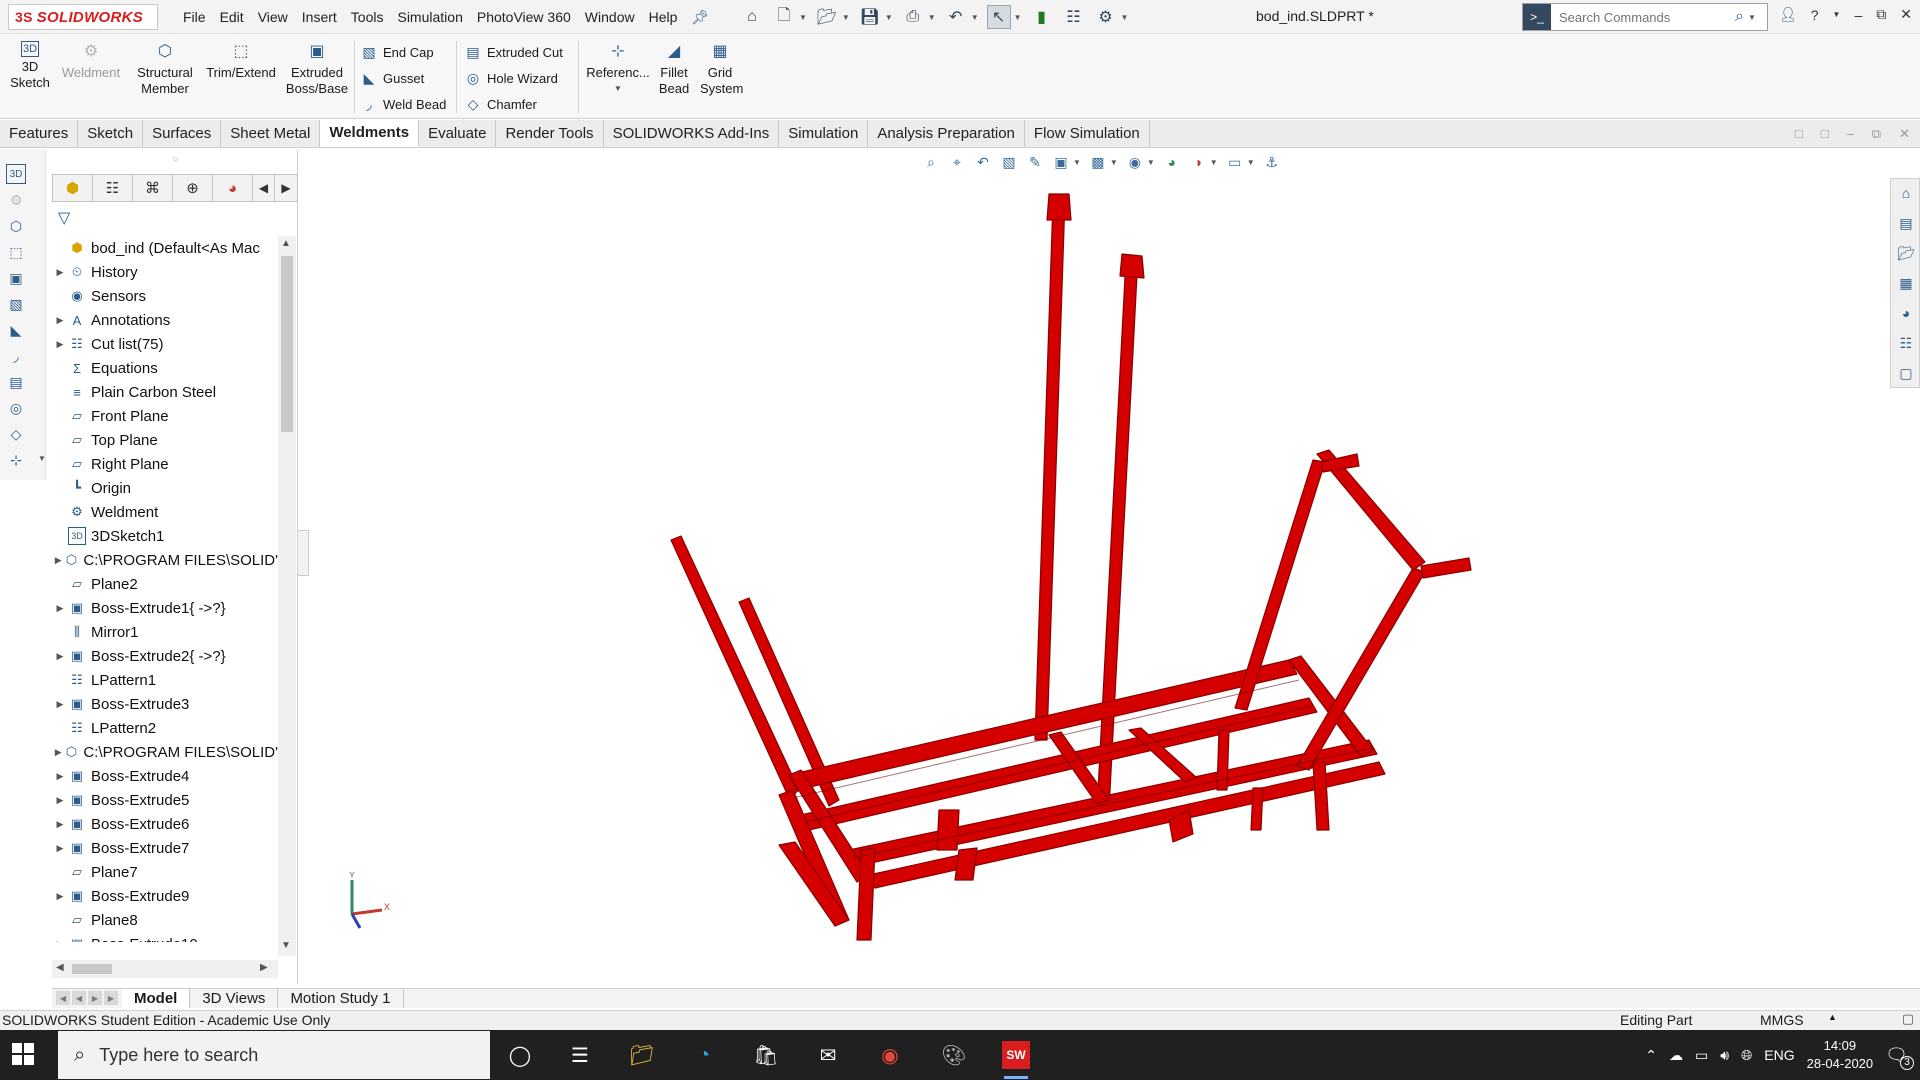 This screenshot has height=1080, width=1920. What do you see at coordinates (1906, 193) in the screenshot?
I see `home-icon: ⌂` at bounding box center [1906, 193].